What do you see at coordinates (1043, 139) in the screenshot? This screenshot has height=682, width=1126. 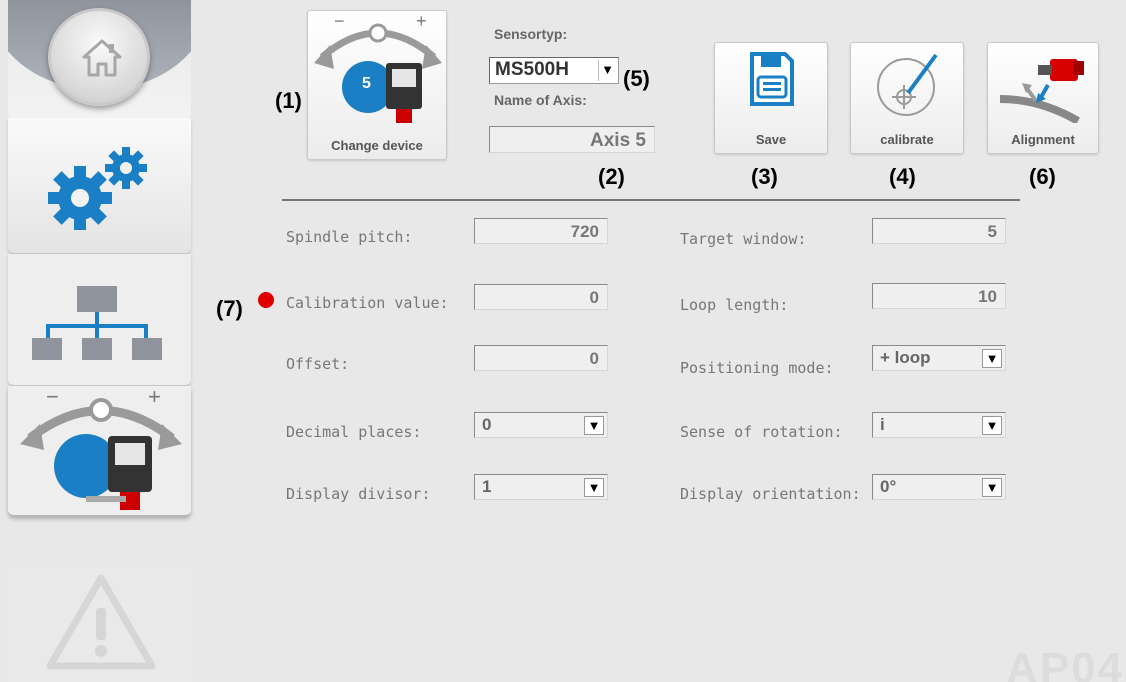 I see `alignment-label: Alignment` at bounding box center [1043, 139].